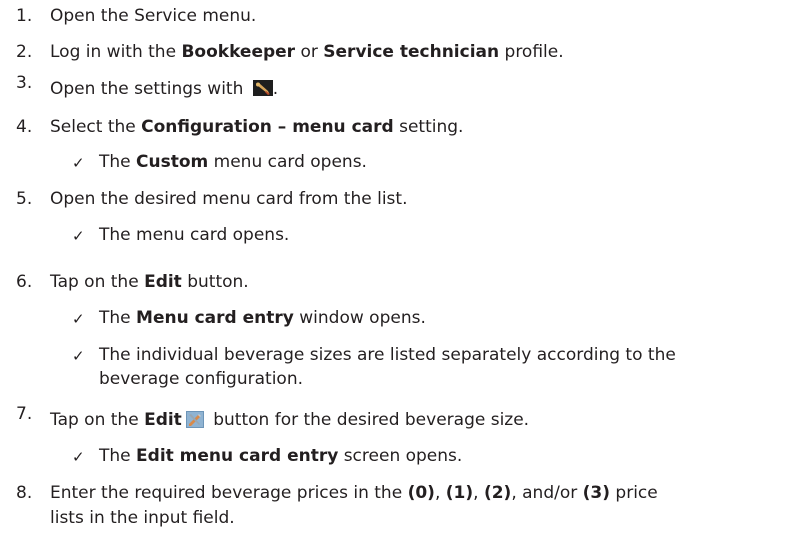 The width and height of the screenshot is (812, 548). What do you see at coordinates (164, 89) in the screenshot?
I see `step-text: Open the settings with .` at bounding box center [164, 89].